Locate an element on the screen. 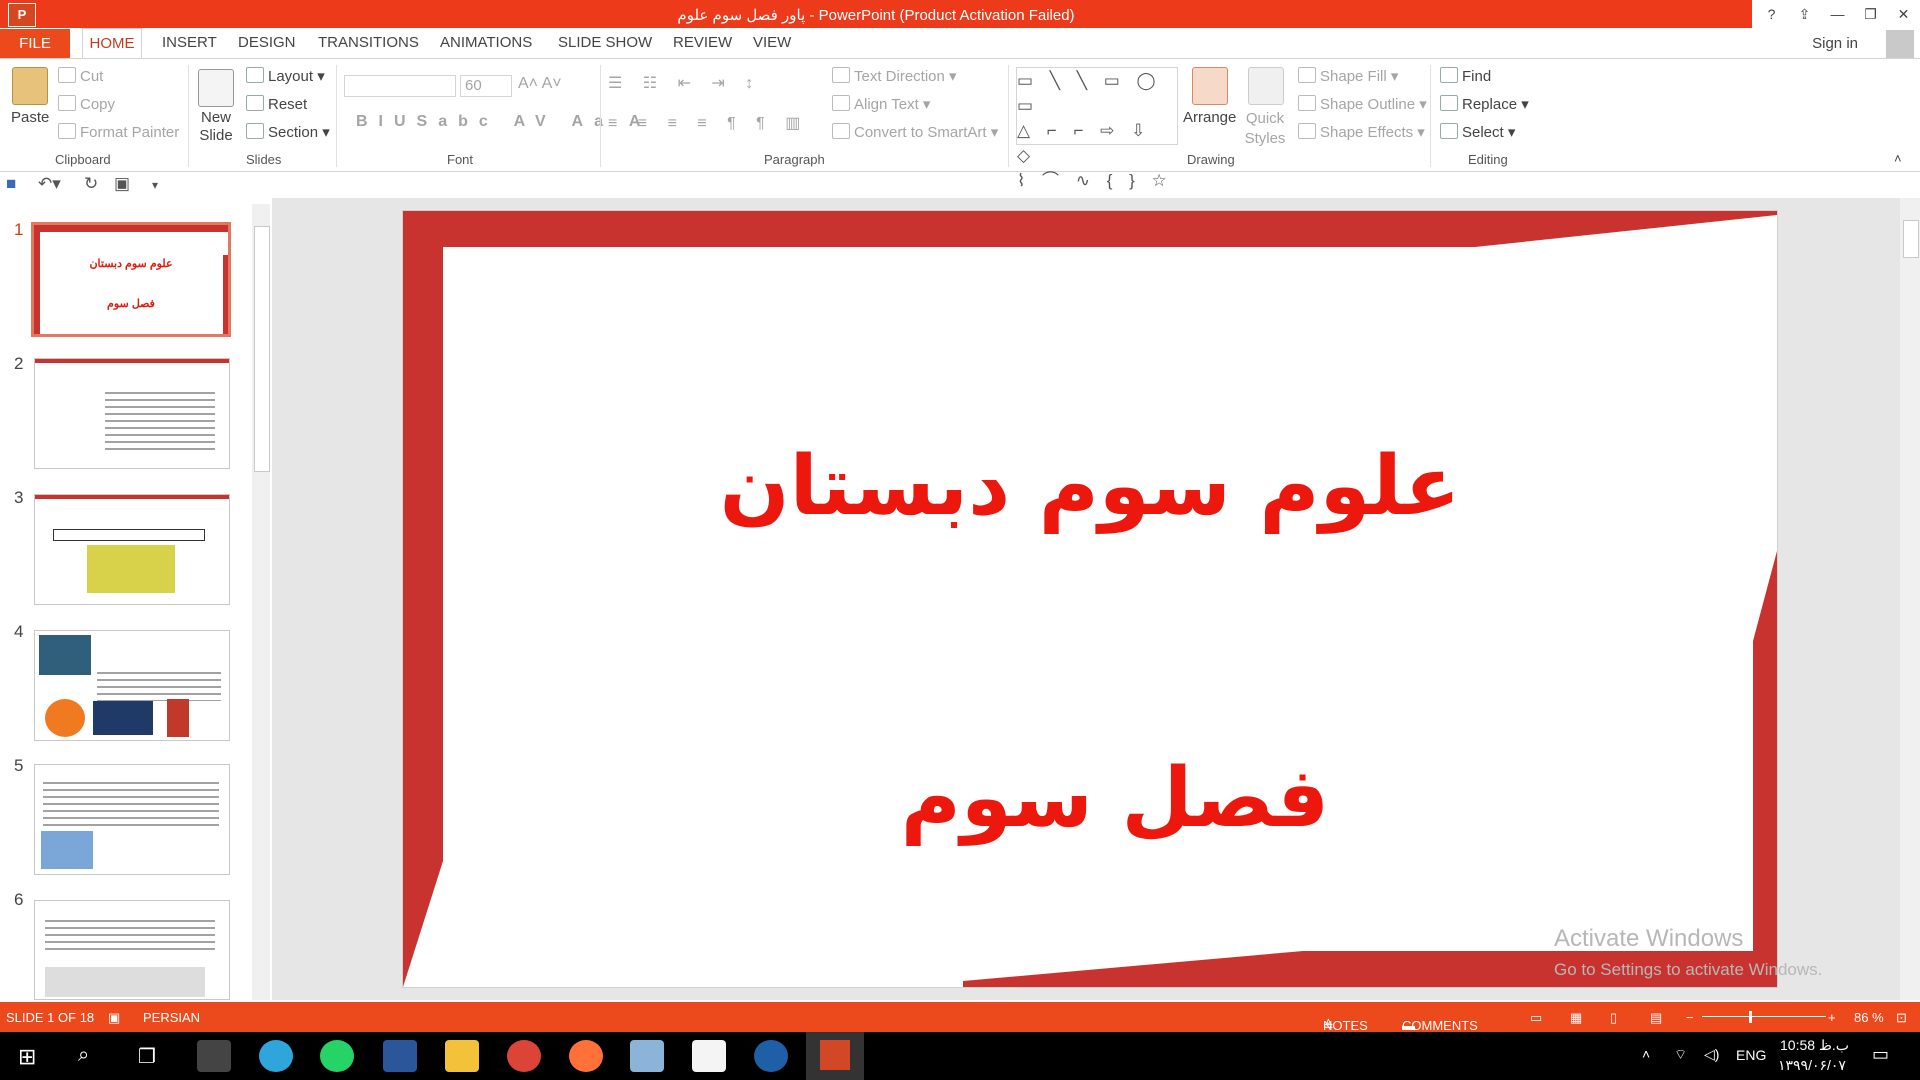 This screenshot has width=1920, height=1080. tray-chevron-icon: ˄ is located at coordinates (1646, 1054).